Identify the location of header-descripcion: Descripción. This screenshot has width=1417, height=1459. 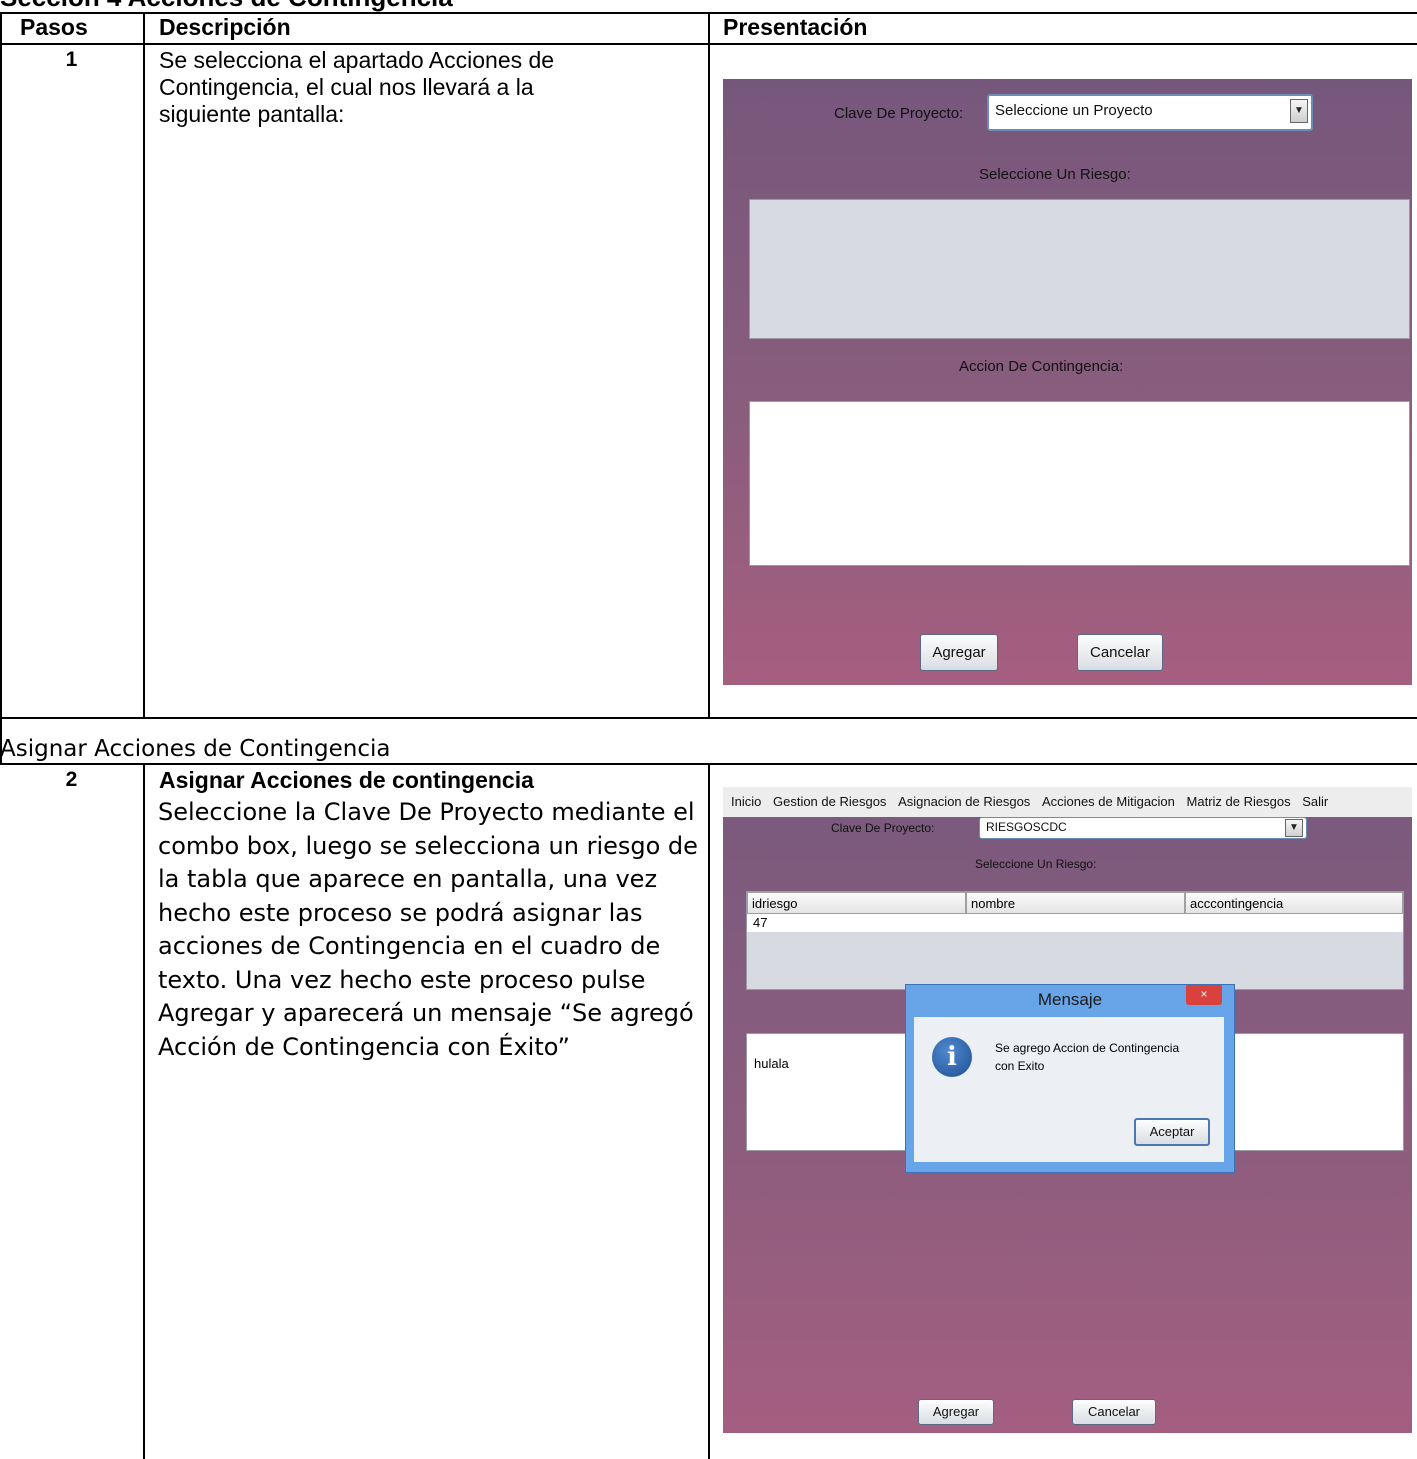
(225, 27).